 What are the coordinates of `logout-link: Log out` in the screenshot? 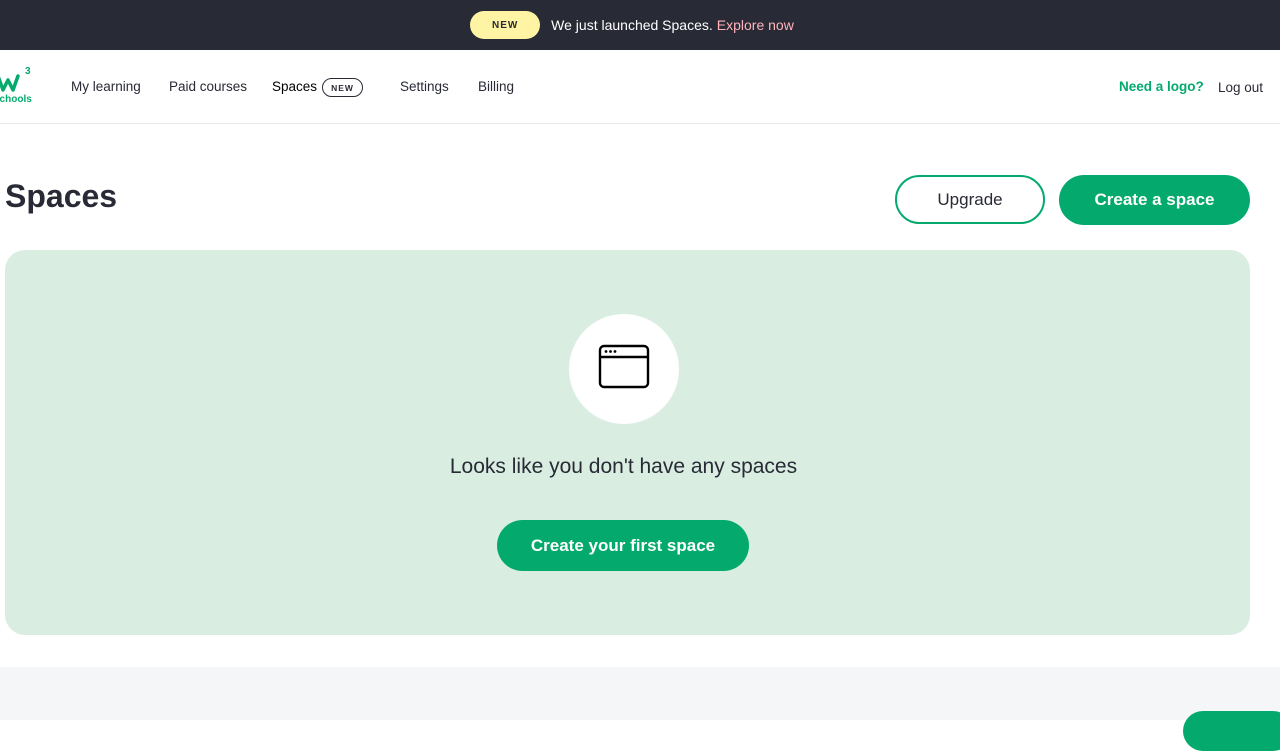 It's located at (1240, 87).